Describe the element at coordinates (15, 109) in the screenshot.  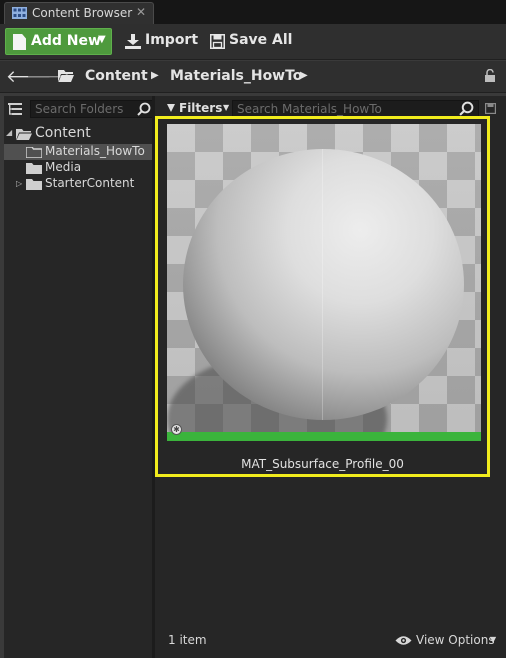
I see `tree-view-icon` at that location.